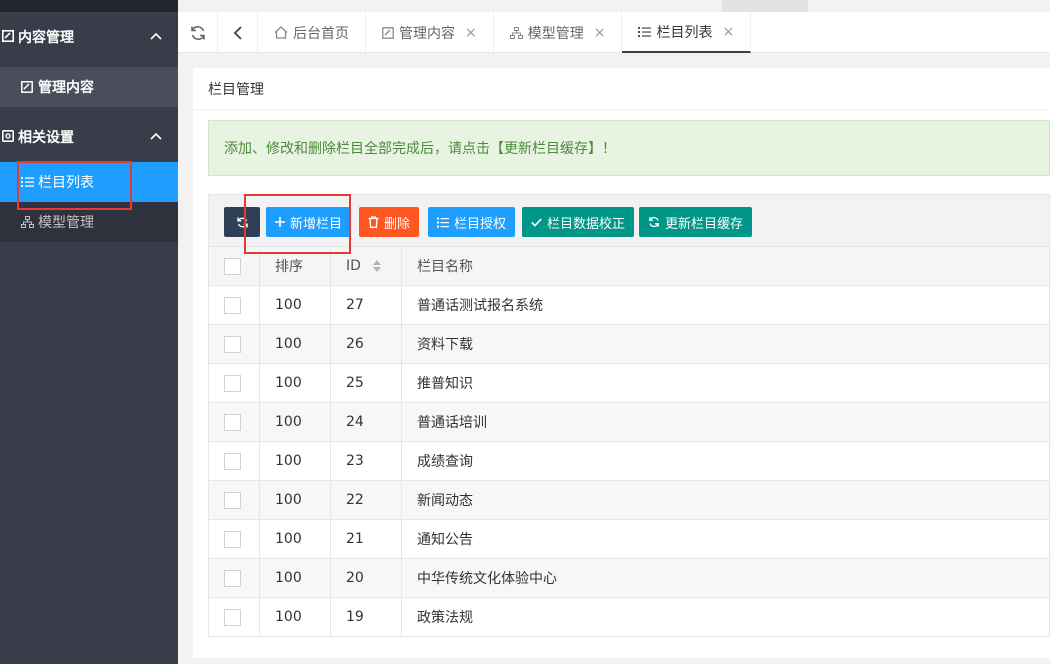  I want to click on sitemap-icon, so click(516, 32).